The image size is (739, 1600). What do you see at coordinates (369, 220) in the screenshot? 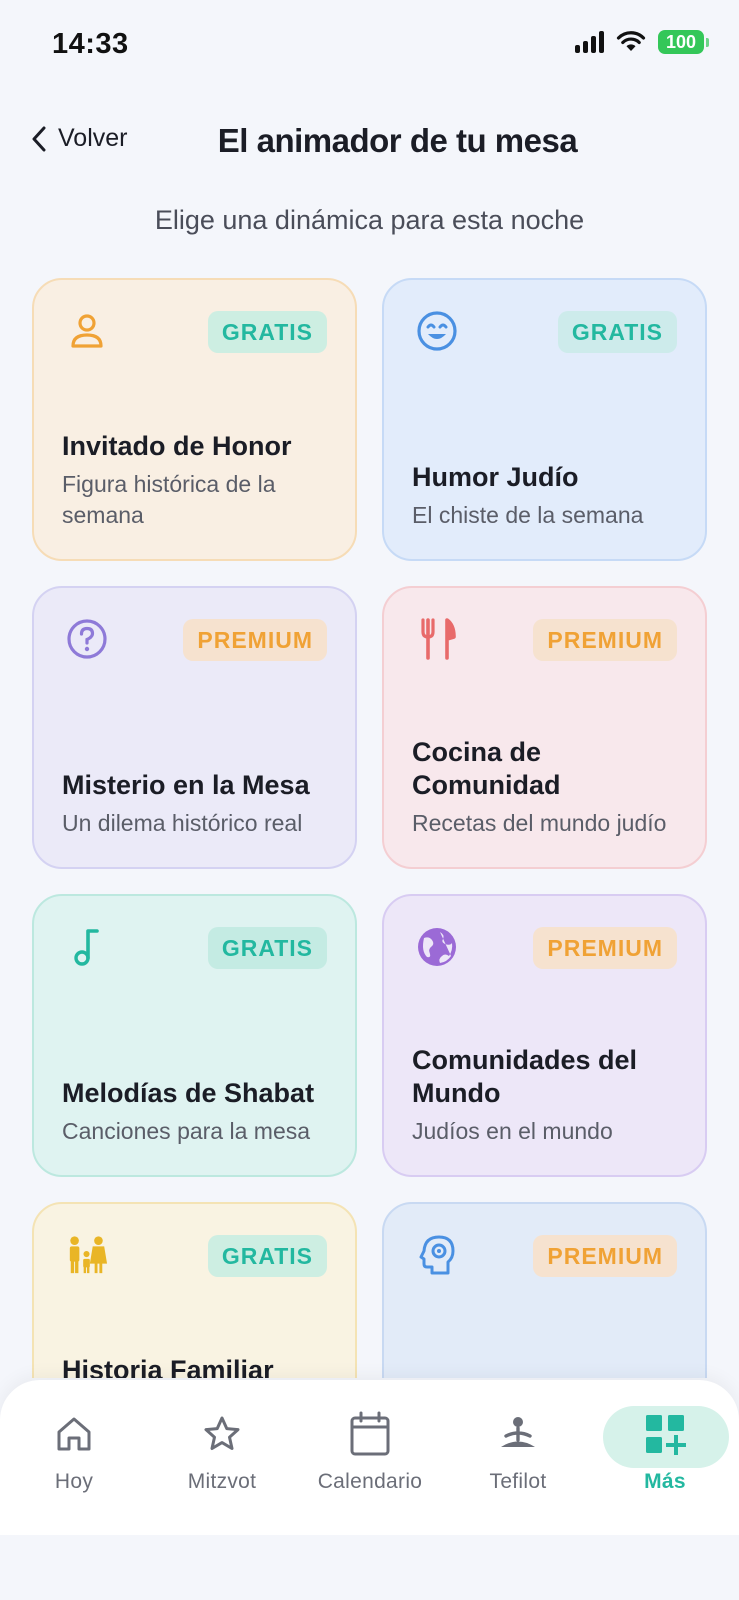
I see `page-subtitle: Elige una dinámica para esta noche` at bounding box center [369, 220].